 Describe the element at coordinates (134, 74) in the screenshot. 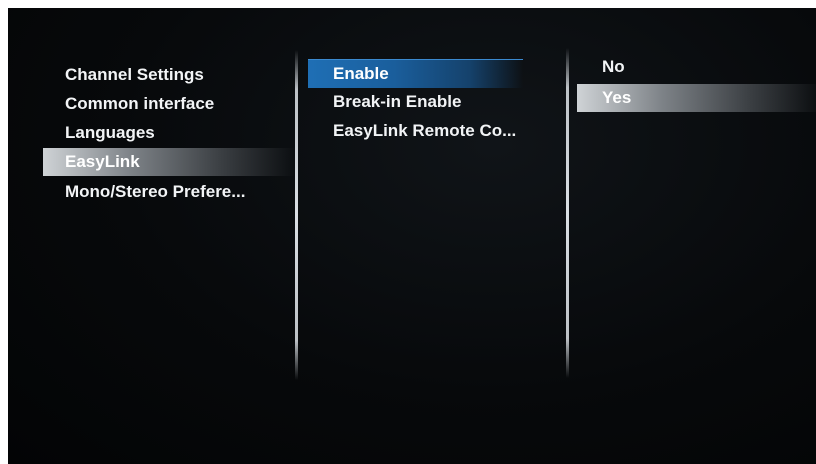

I see `menu-item-label: Channel Settings` at that location.